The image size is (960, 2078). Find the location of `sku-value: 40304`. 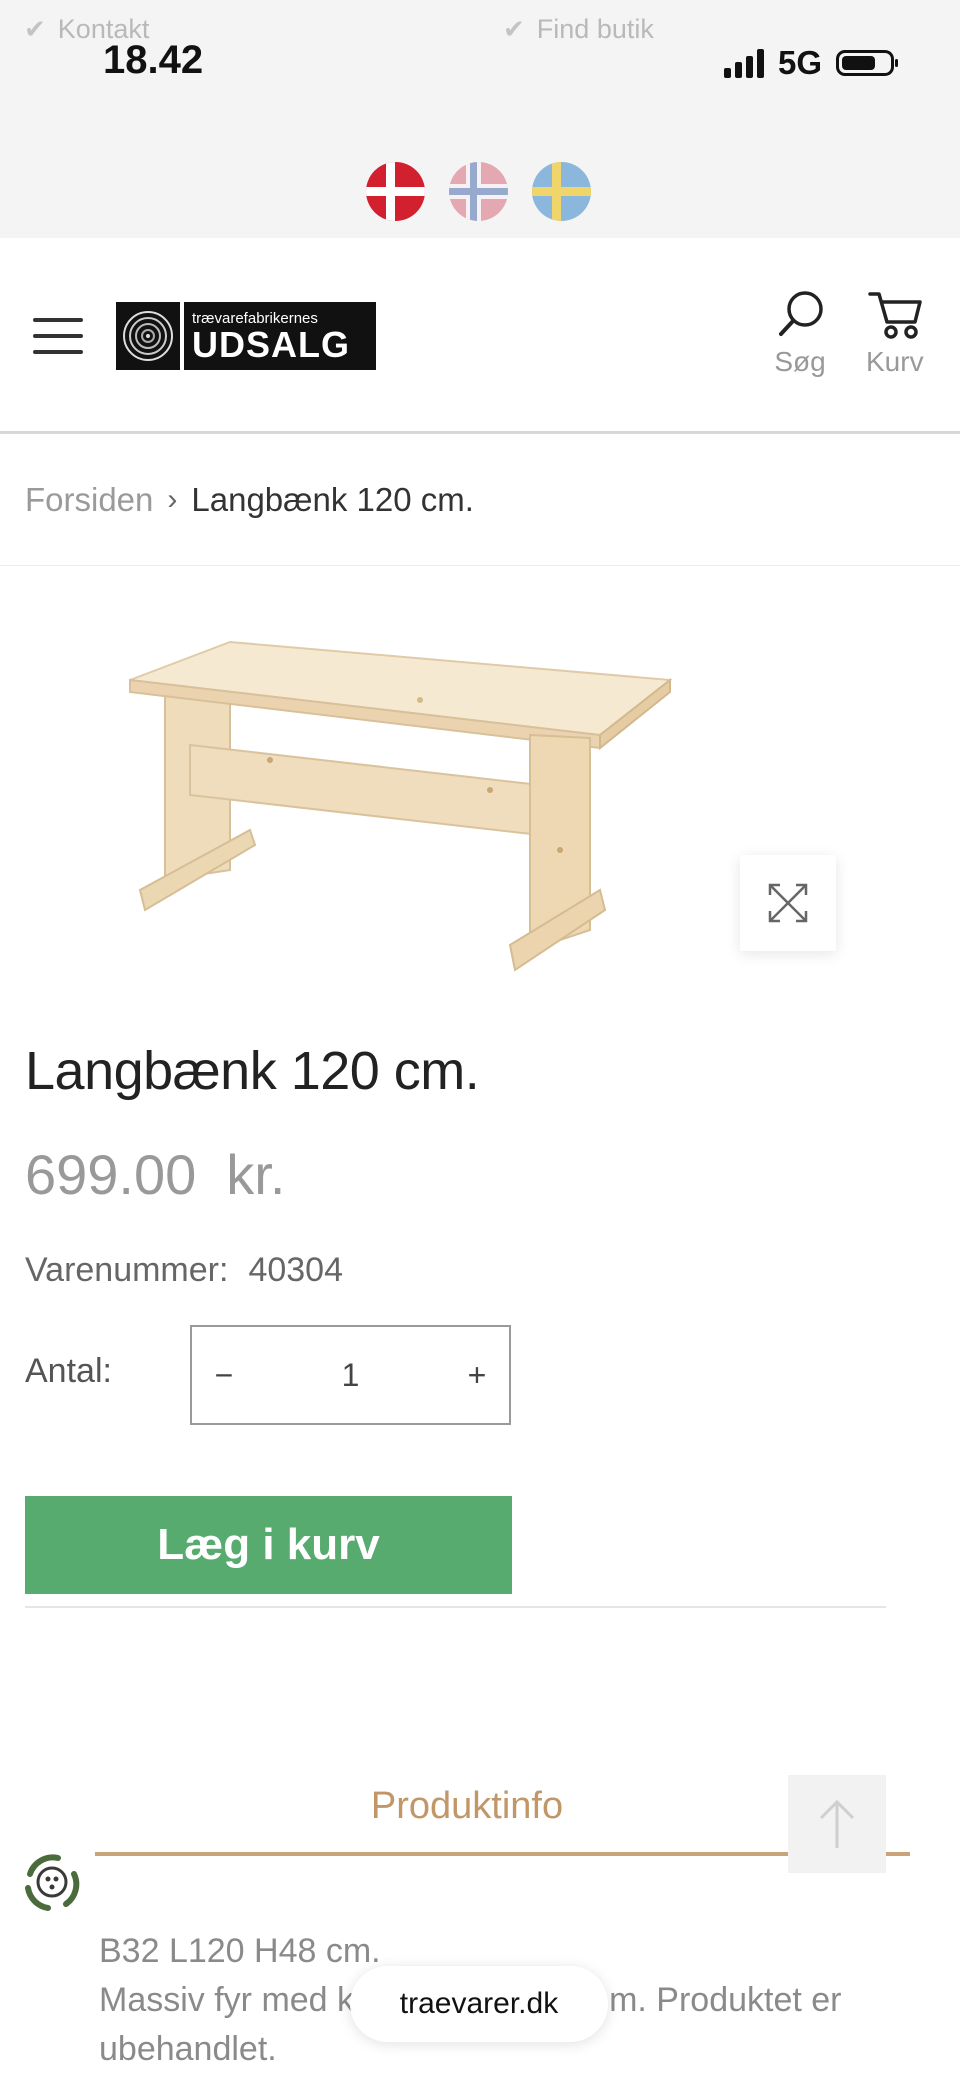

sku-value: 40304 is located at coordinates (295, 1270).